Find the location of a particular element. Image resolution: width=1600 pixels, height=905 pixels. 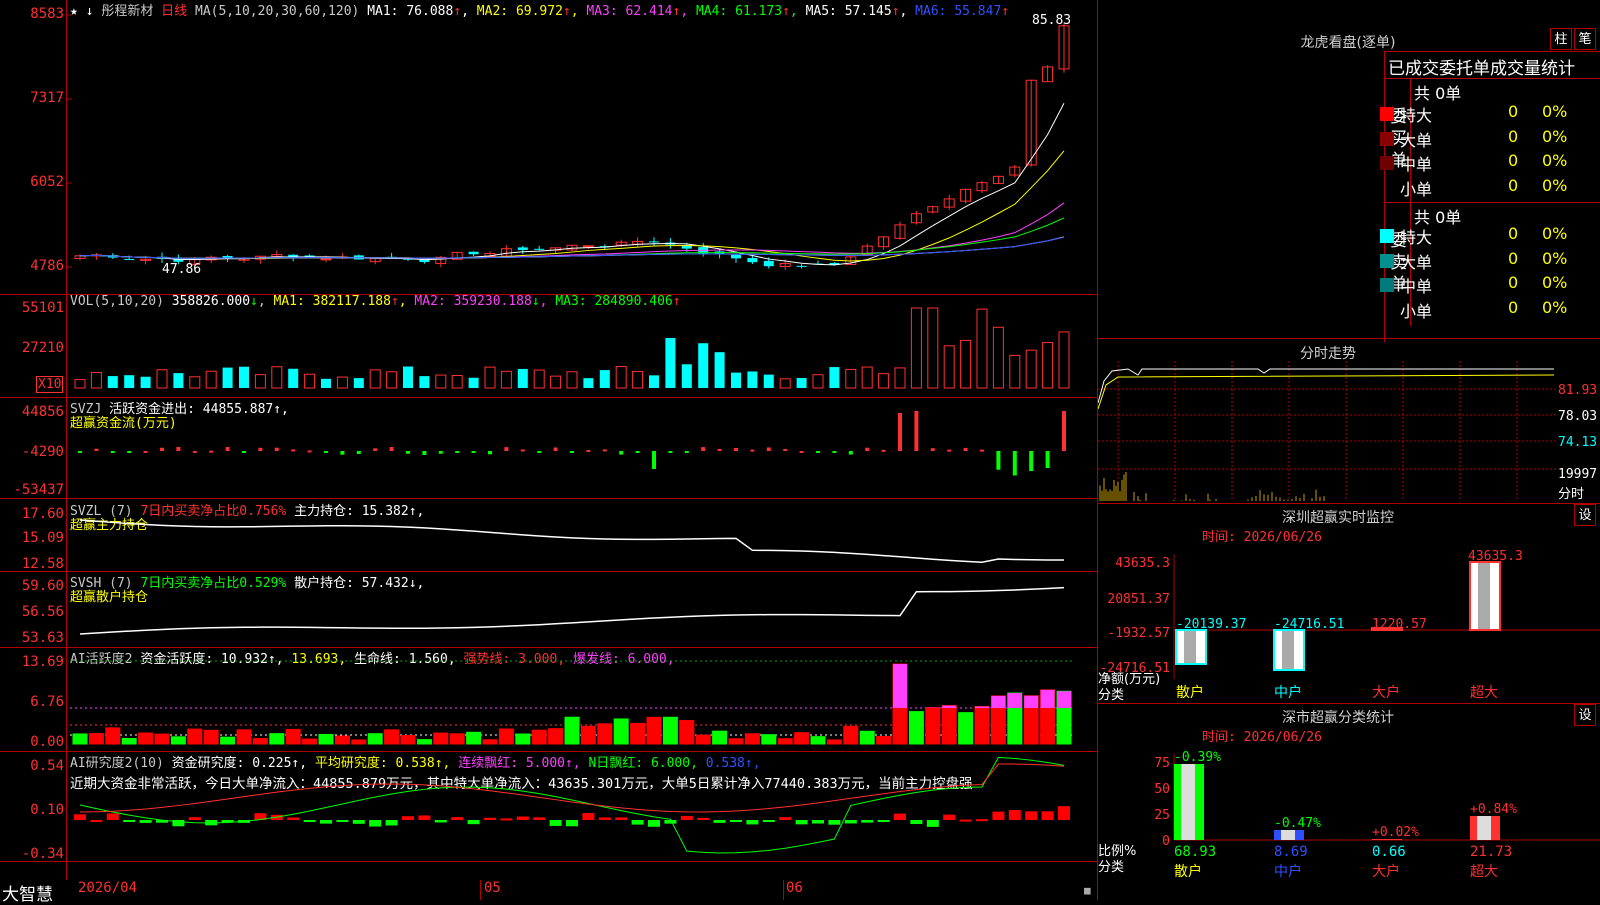

price-line is located at coordinates (1326, 386).